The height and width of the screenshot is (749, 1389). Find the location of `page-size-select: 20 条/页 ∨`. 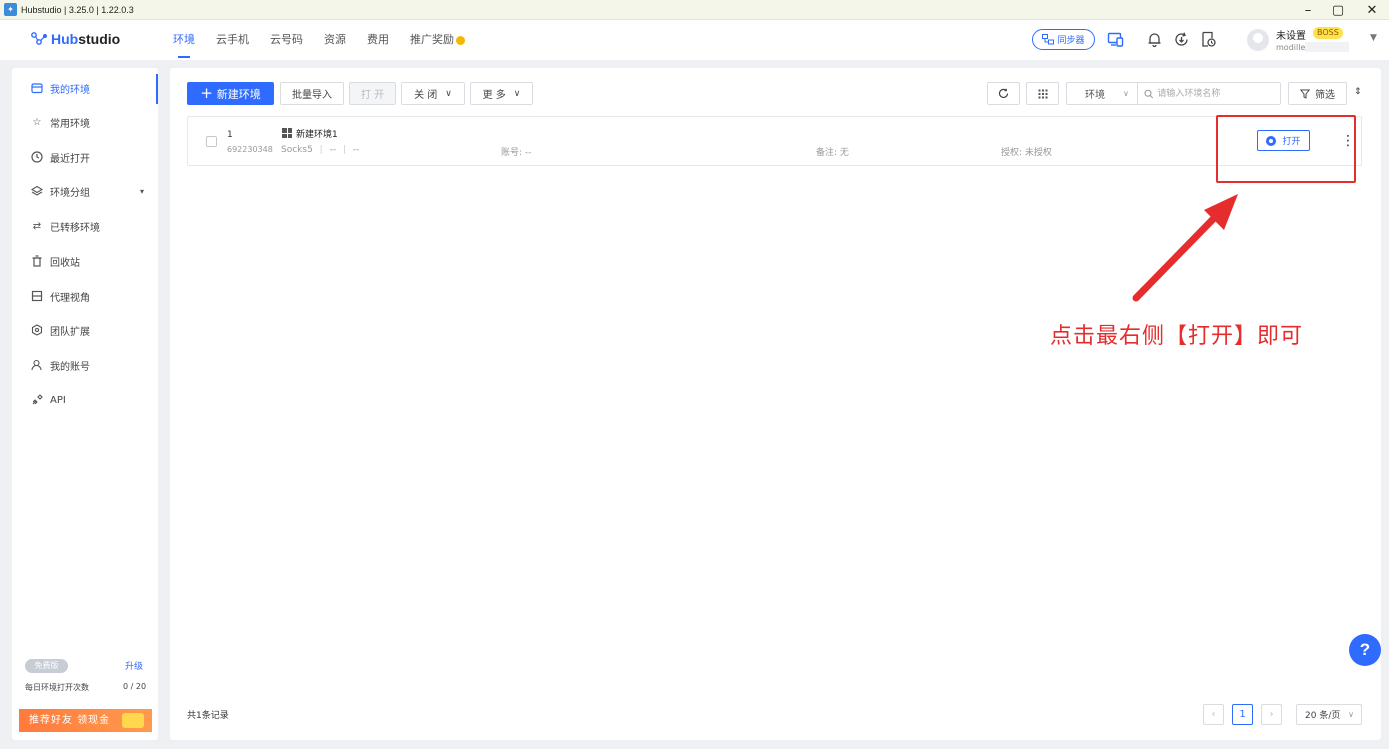

page-size-select: 20 条/页 ∨ is located at coordinates (1329, 714).